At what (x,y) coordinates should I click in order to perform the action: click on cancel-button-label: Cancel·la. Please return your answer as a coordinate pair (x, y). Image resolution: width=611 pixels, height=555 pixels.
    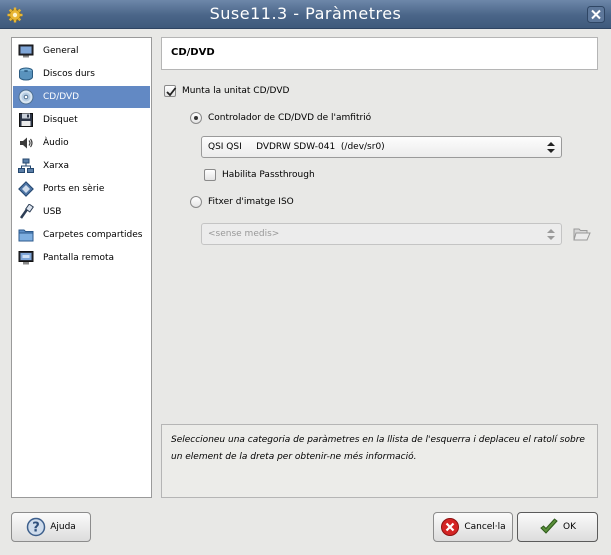
    Looking at the image, I should click on (485, 527).